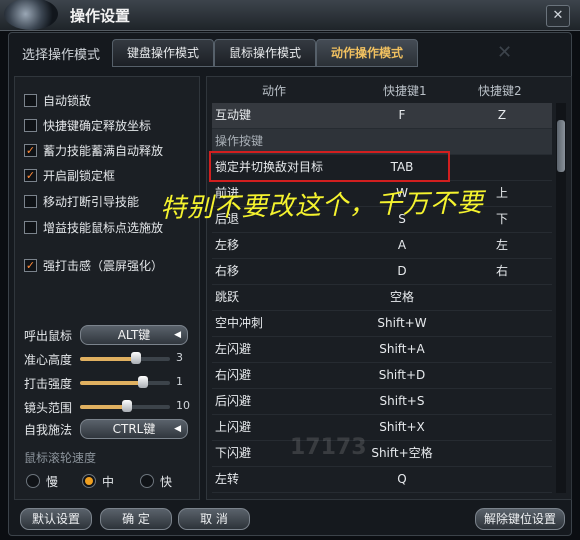 This screenshot has width=580, height=540. Describe the element at coordinates (103, 151) in the screenshot. I see `checkbox-label: 蓄力技能蓄满自动释放` at that location.